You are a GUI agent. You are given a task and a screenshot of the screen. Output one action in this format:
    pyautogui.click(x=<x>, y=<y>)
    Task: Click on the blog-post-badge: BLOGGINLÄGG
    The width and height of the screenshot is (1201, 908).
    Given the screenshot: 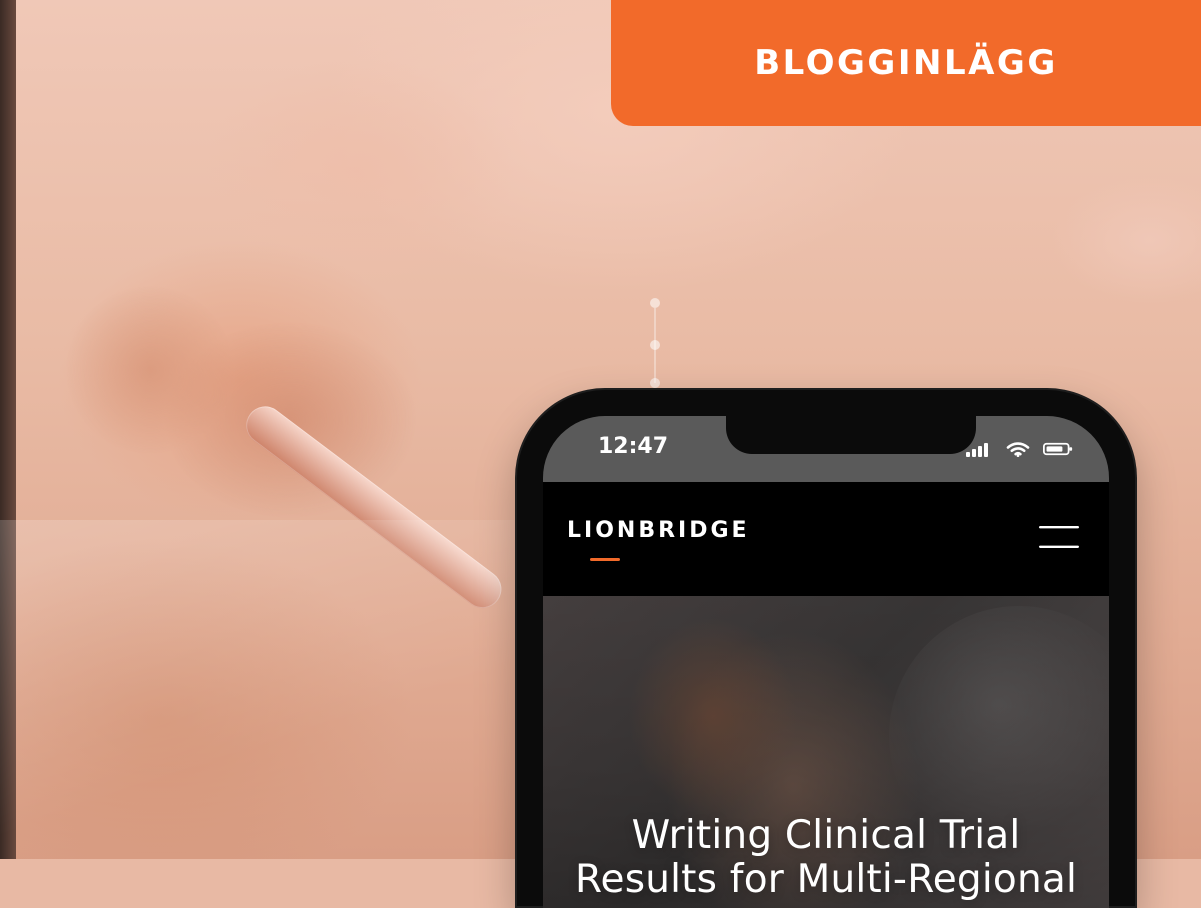 What is the action you would take?
    pyautogui.click(x=906, y=63)
    